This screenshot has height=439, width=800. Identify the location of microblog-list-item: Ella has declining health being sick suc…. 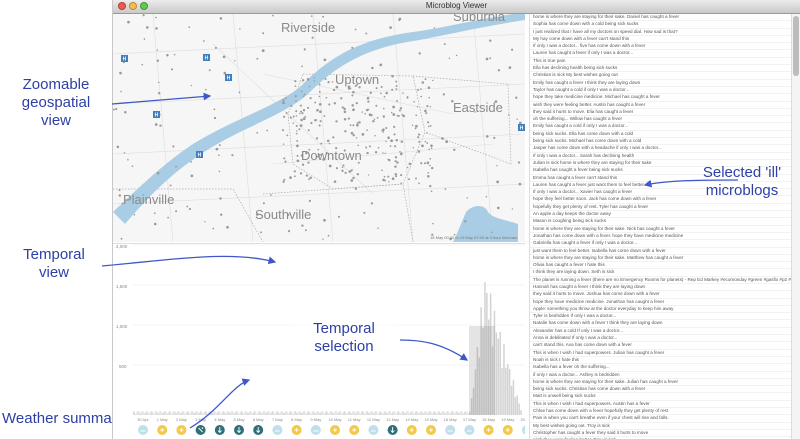
(661, 69).